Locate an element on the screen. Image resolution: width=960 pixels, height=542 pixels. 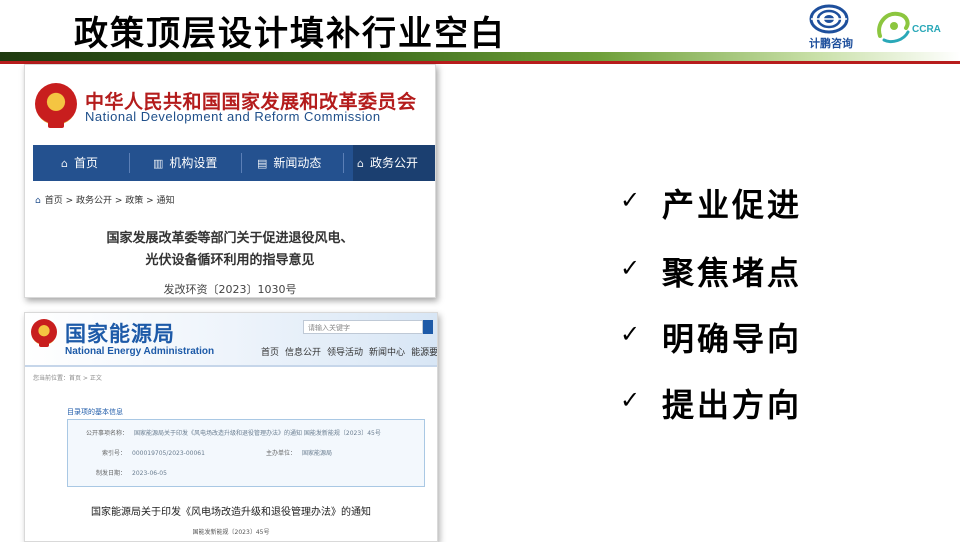
nea-nav-item: 领导活动 is located at coordinates (345, 353).